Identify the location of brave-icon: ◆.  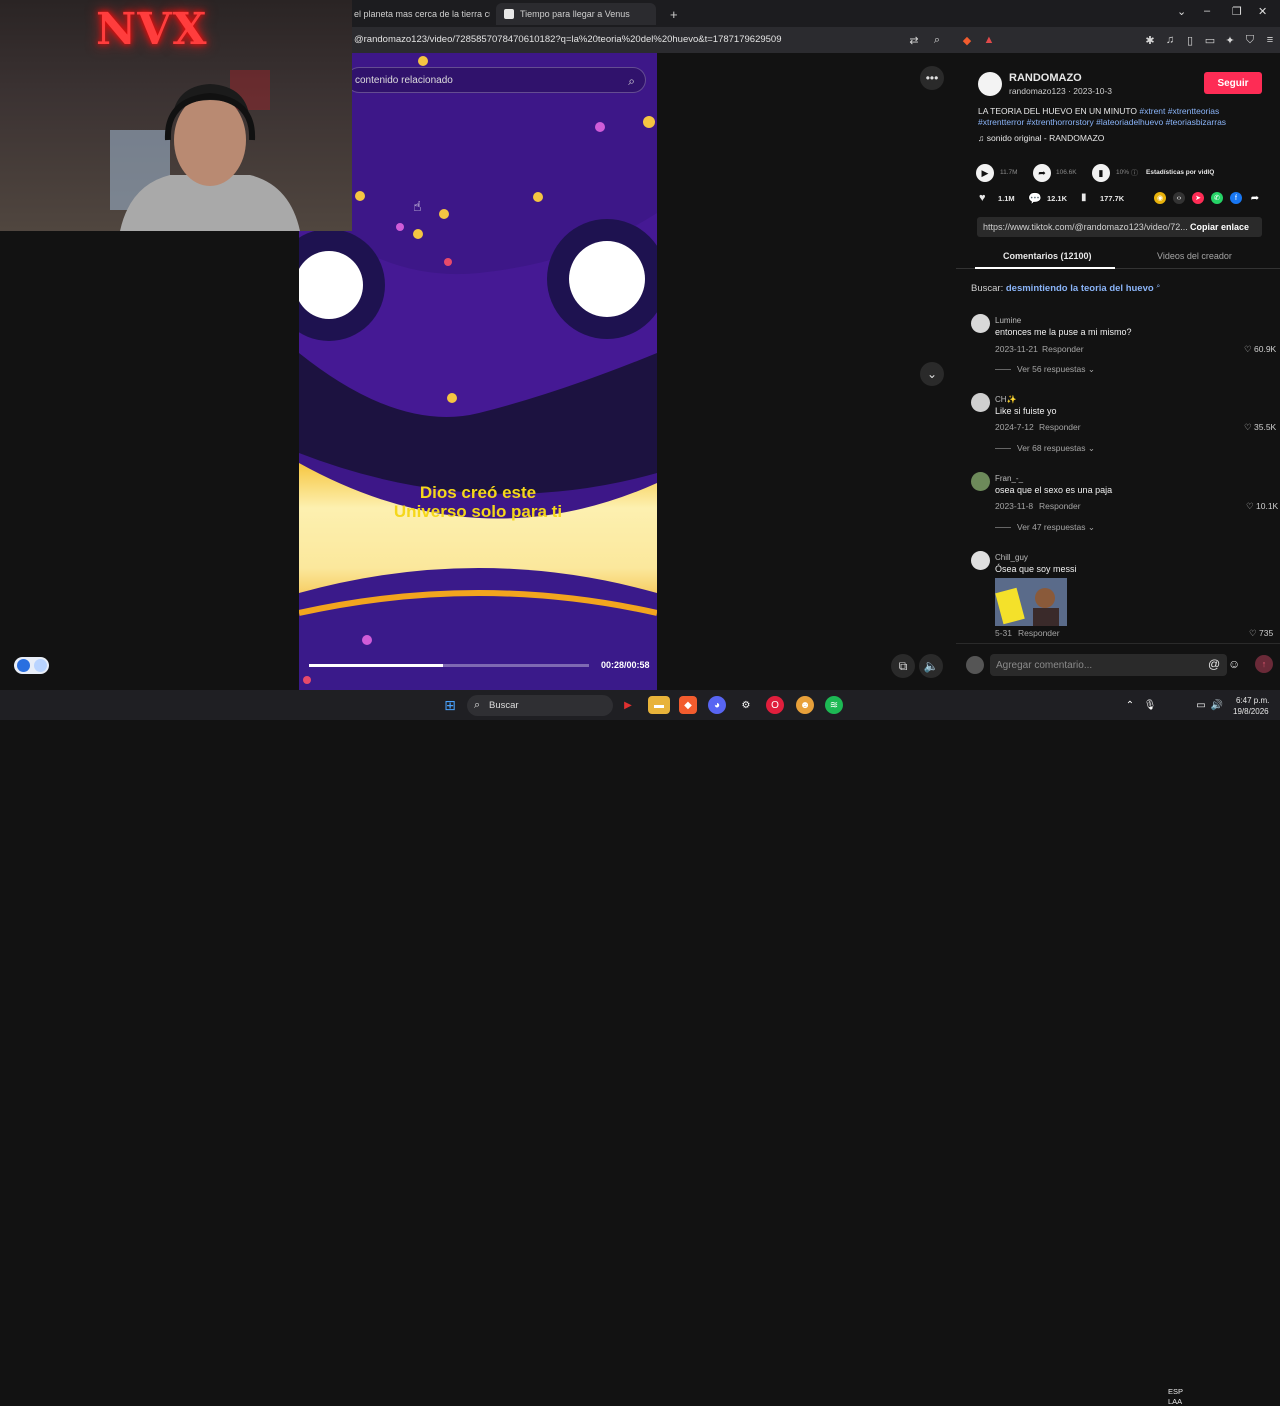
(688, 705).